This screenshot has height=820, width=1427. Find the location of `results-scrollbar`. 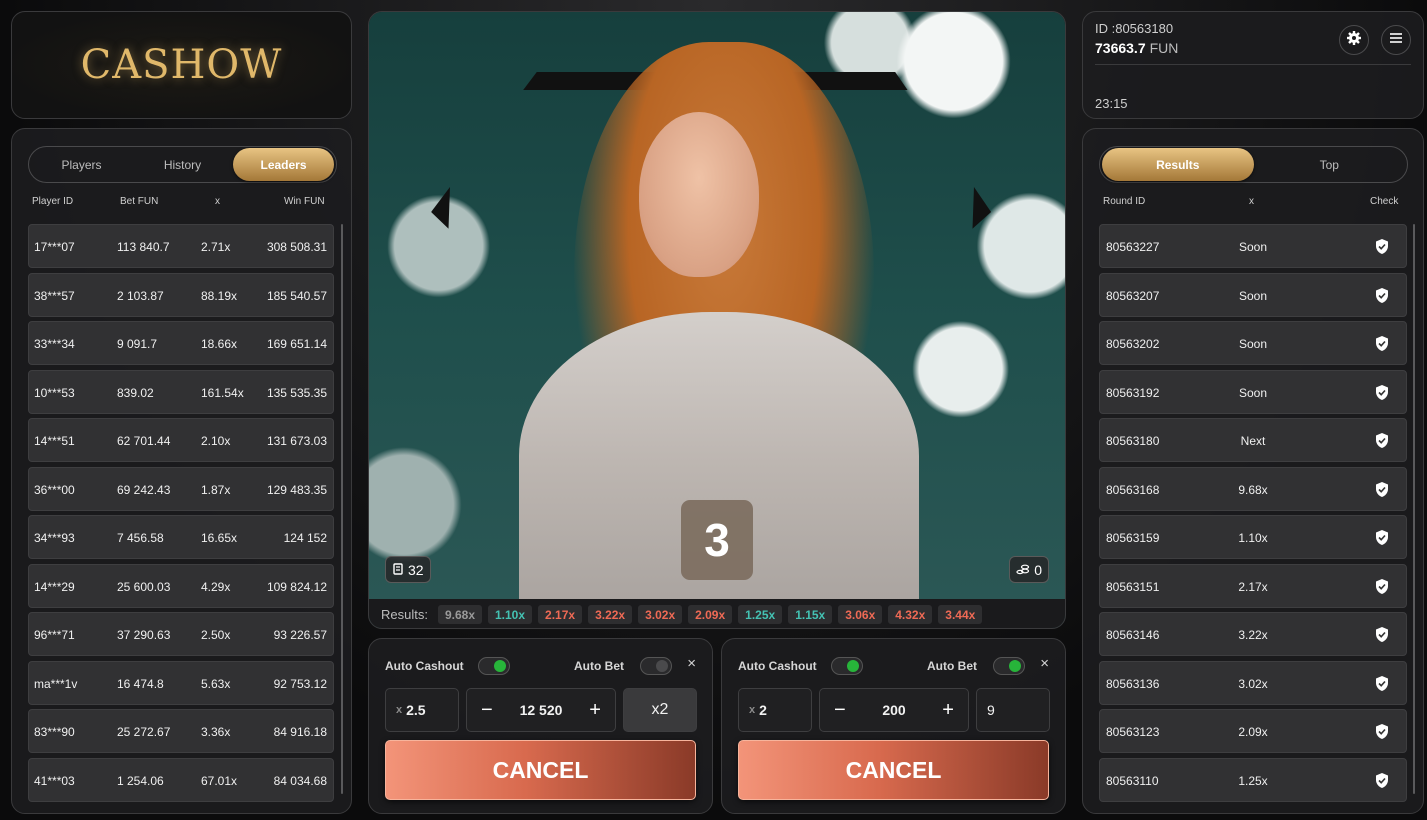

results-scrollbar is located at coordinates (1414, 509).